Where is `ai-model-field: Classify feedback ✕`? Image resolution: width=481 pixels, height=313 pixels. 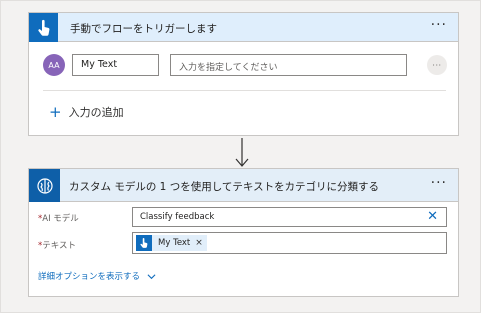
ai-model-field: Classify feedback ✕ is located at coordinates (289, 217).